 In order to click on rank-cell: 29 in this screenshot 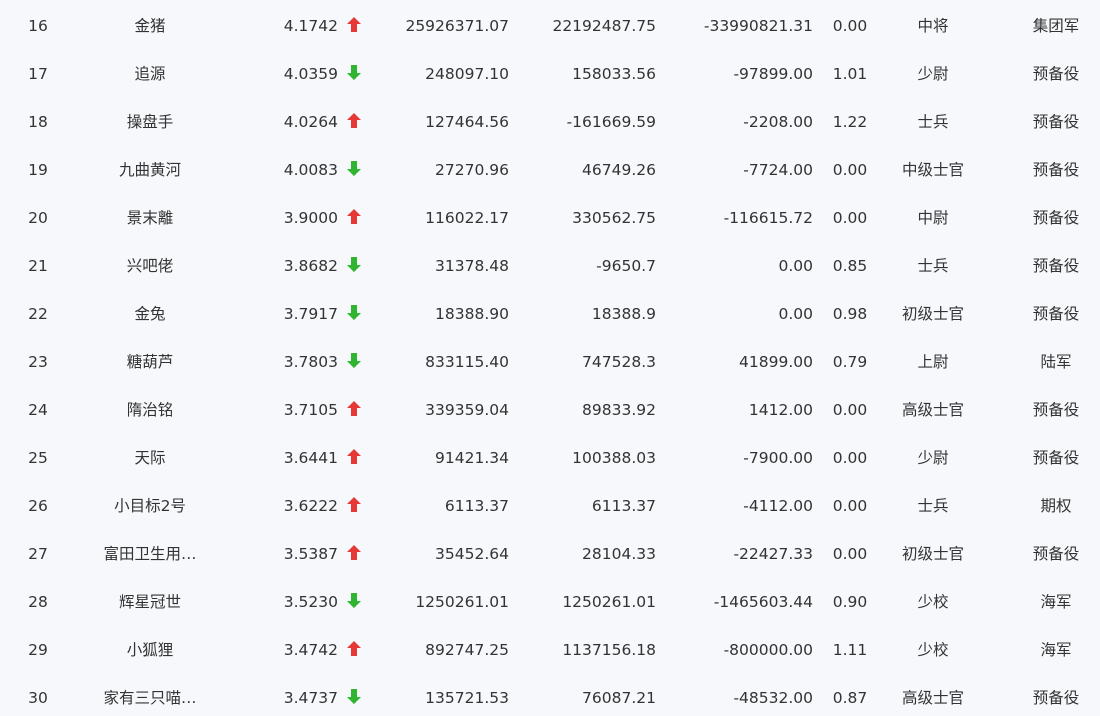, I will do `click(38, 650)`.